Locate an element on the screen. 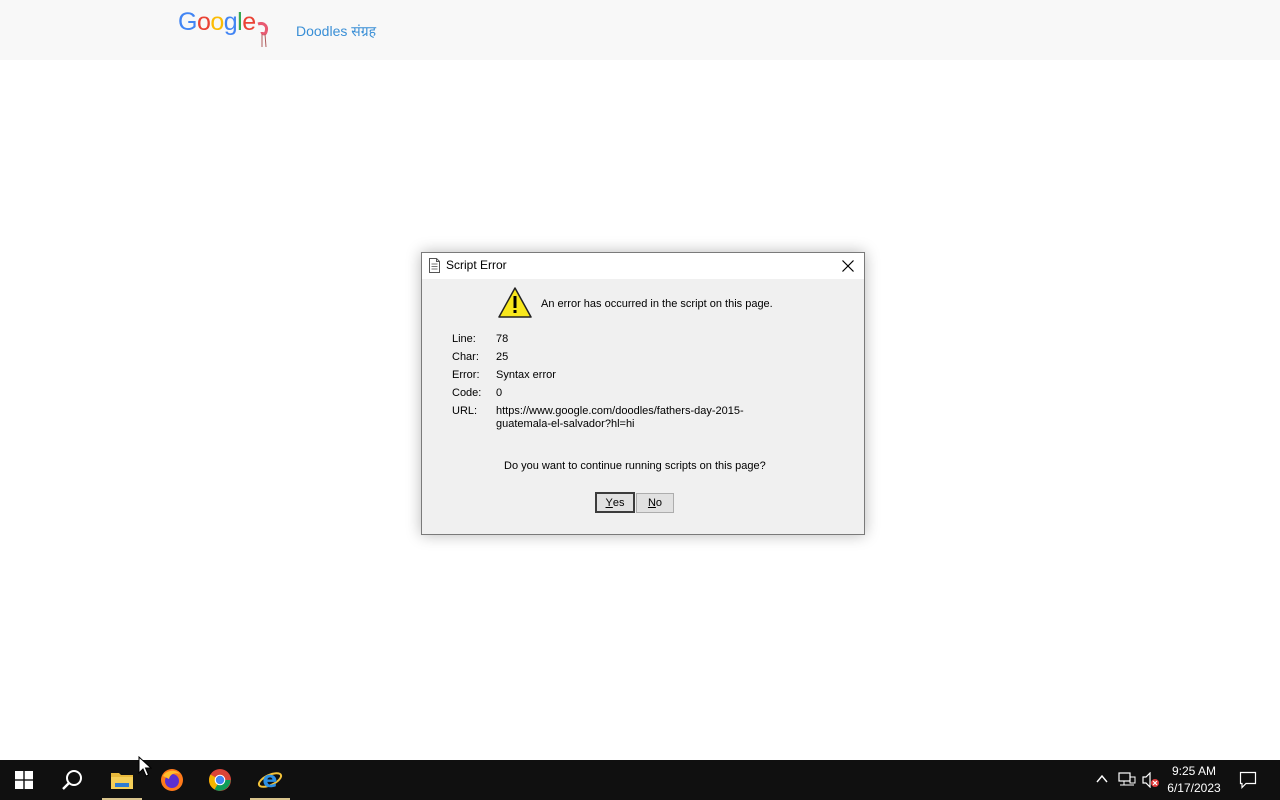  flamingo-icon is located at coordinates (262, 35).